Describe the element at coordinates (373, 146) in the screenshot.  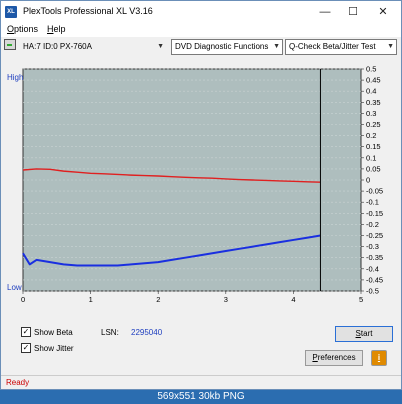
I see `y-tick-label: 0.15` at that location.